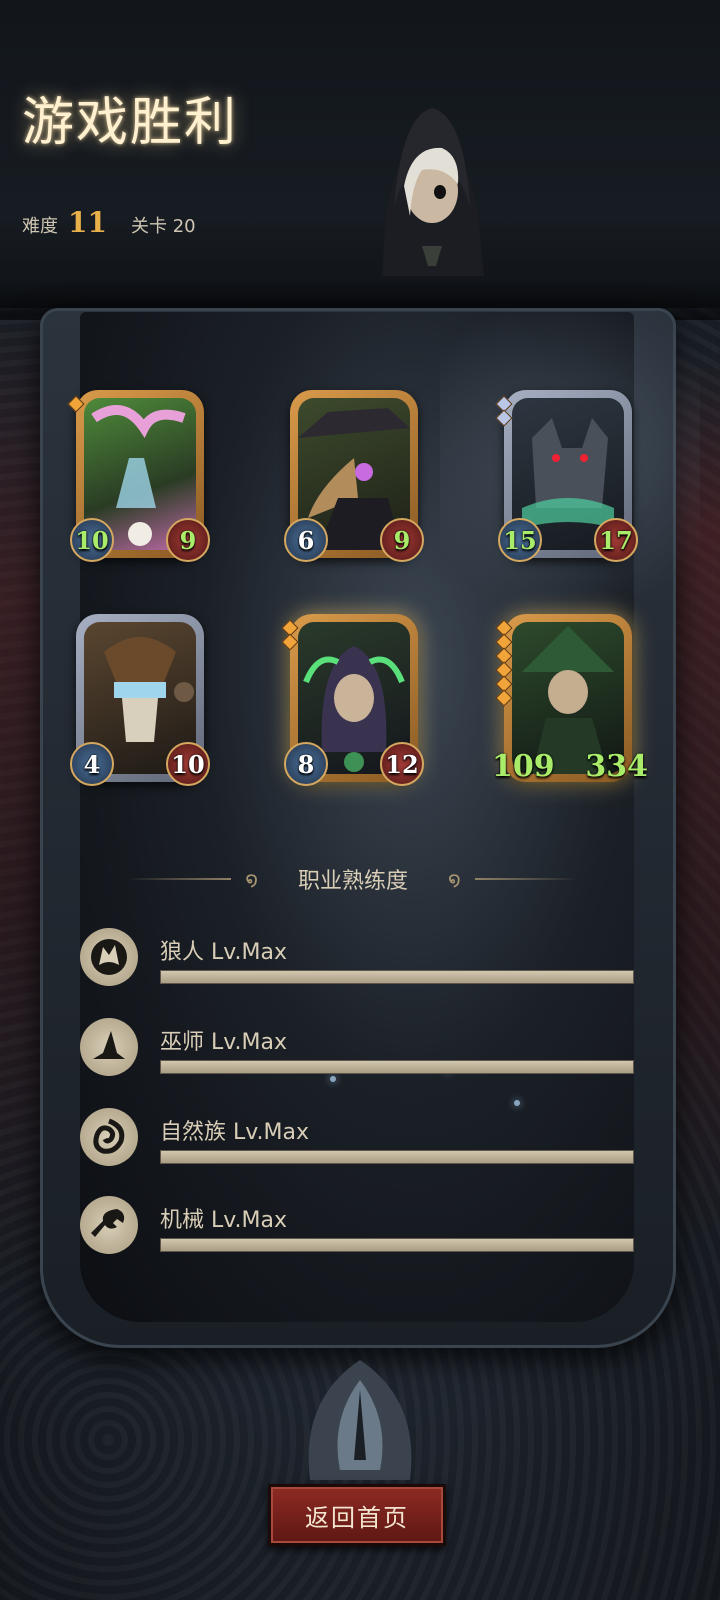 The image size is (720, 1600). I want to click on hero-portrait, so click(433, 192).